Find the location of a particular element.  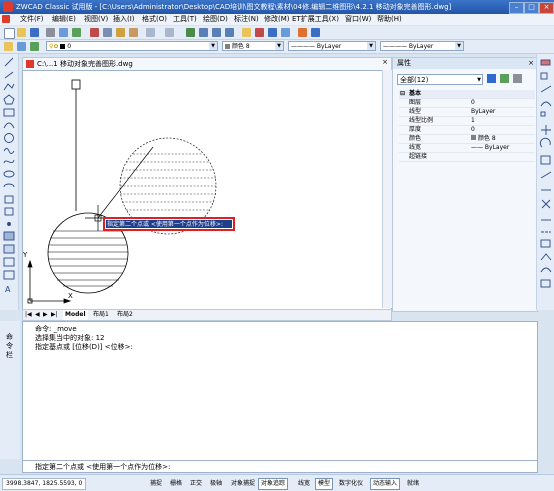

menu-modify: 修改(M) is located at coordinates (277, 19).